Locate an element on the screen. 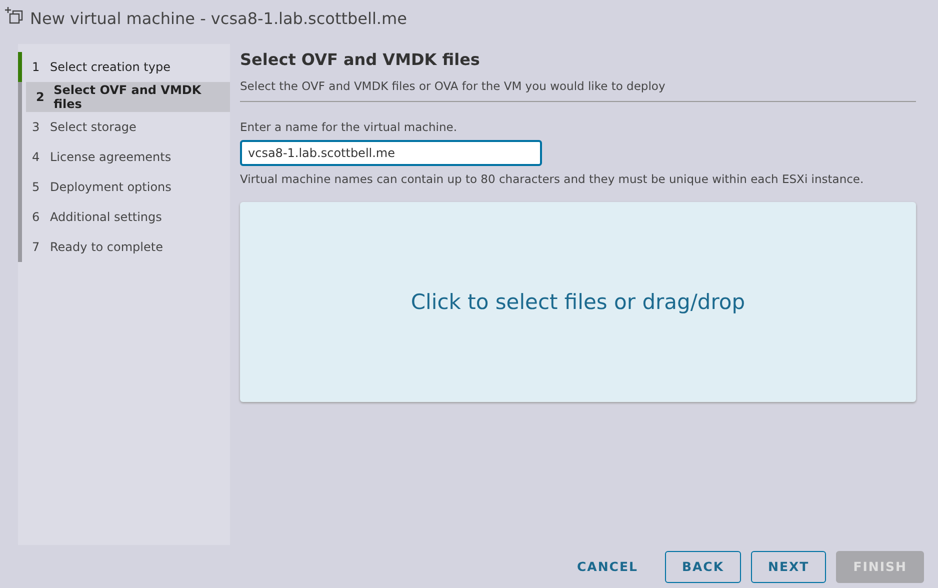 The image size is (938, 588). wizard-button: BACK is located at coordinates (703, 566).